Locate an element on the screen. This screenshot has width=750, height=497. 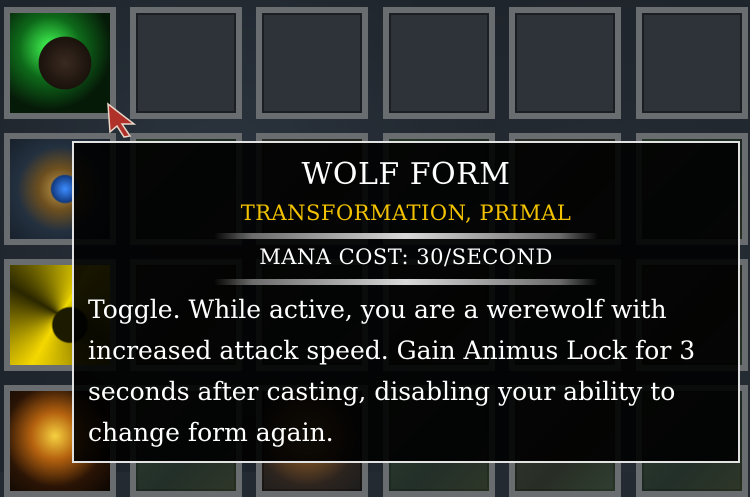
tooltip-title: WOLF FORM is located at coordinates (406, 174).